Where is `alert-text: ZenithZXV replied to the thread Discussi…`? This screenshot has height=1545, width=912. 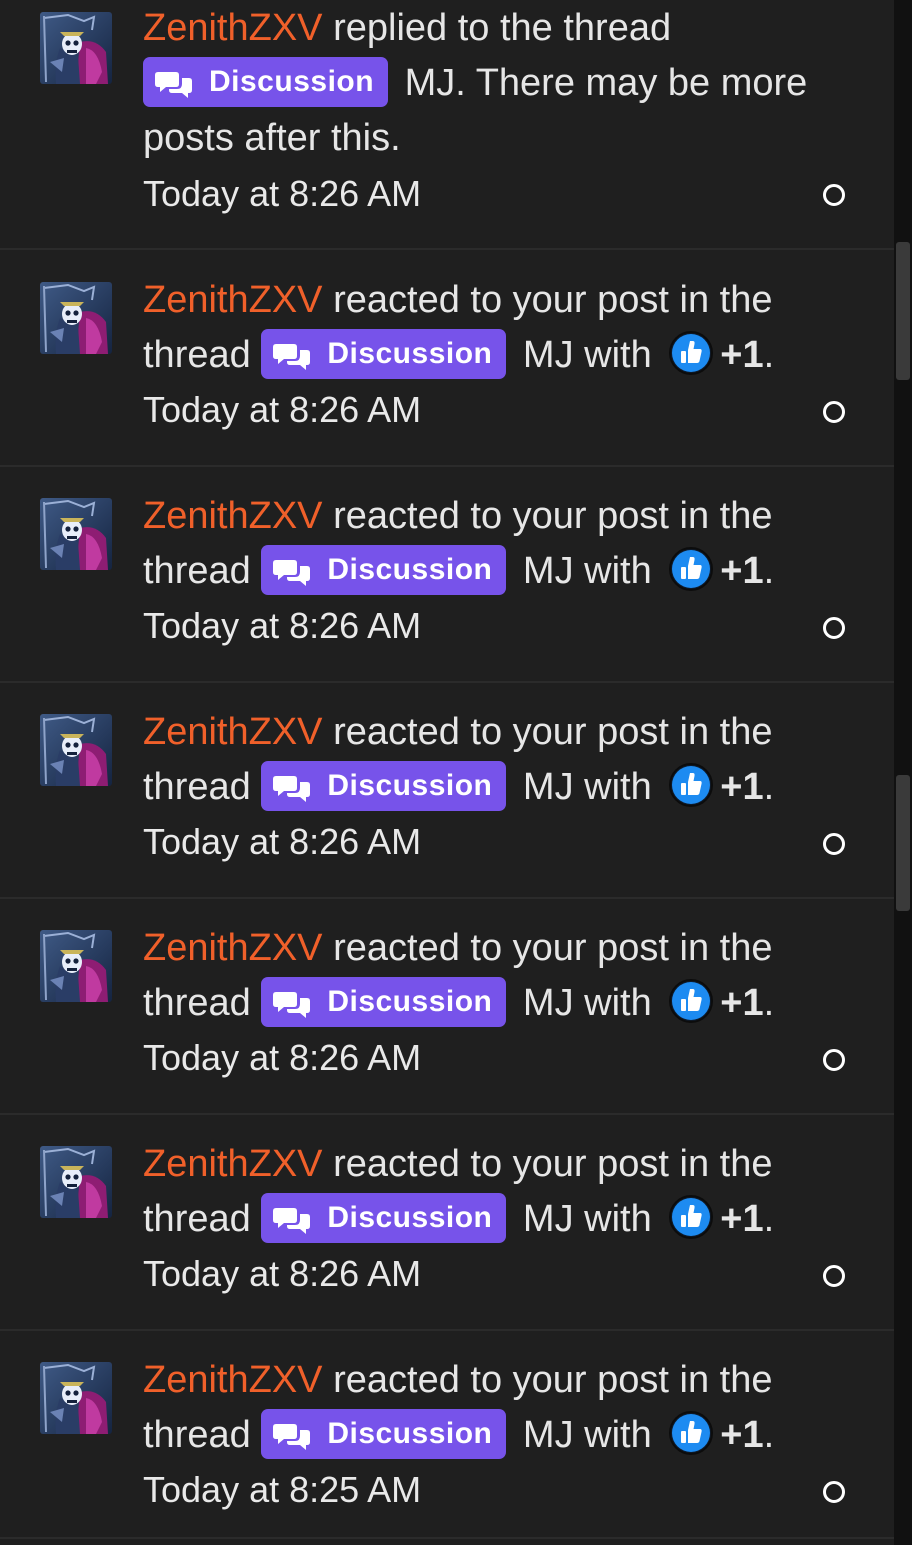
alert-text: ZenithZXV replied to the thread Discussi… is located at coordinates (483, 83).